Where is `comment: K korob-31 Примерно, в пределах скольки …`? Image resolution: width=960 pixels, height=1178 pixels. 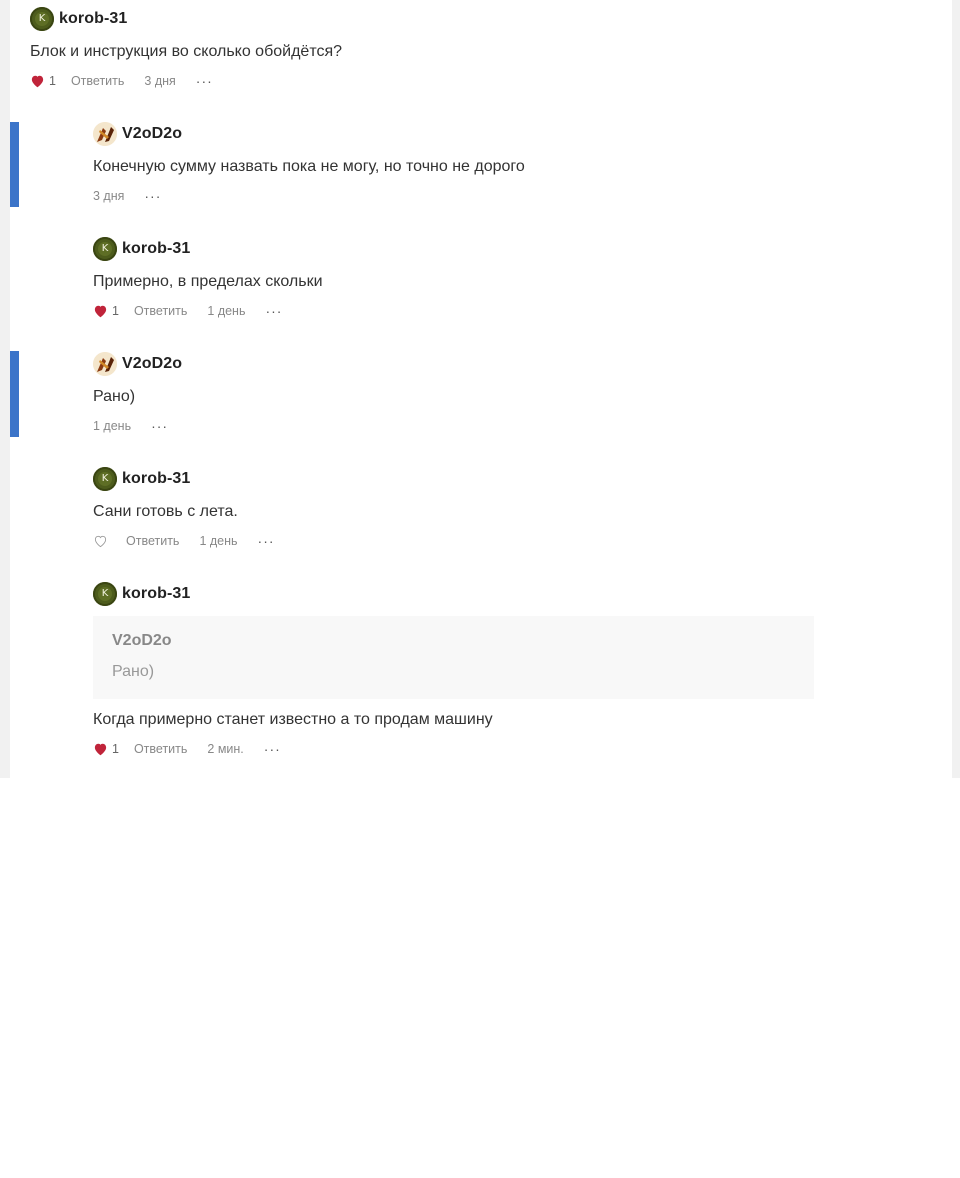 comment: K korob-31 Примерно, в пределах скольки … is located at coordinates (208, 278).